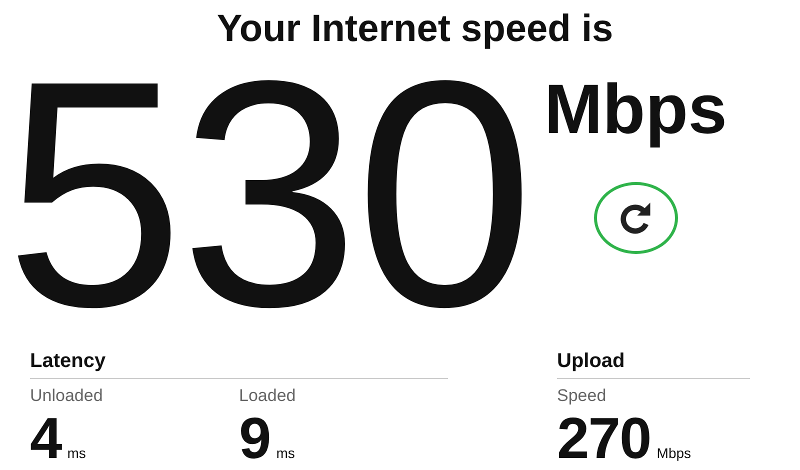 Image resolution: width=800 pixels, height=470 pixels. What do you see at coordinates (674, 453) in the screenshot?
I see `metric-unit: Mbps` at bounding box center [674, 453].